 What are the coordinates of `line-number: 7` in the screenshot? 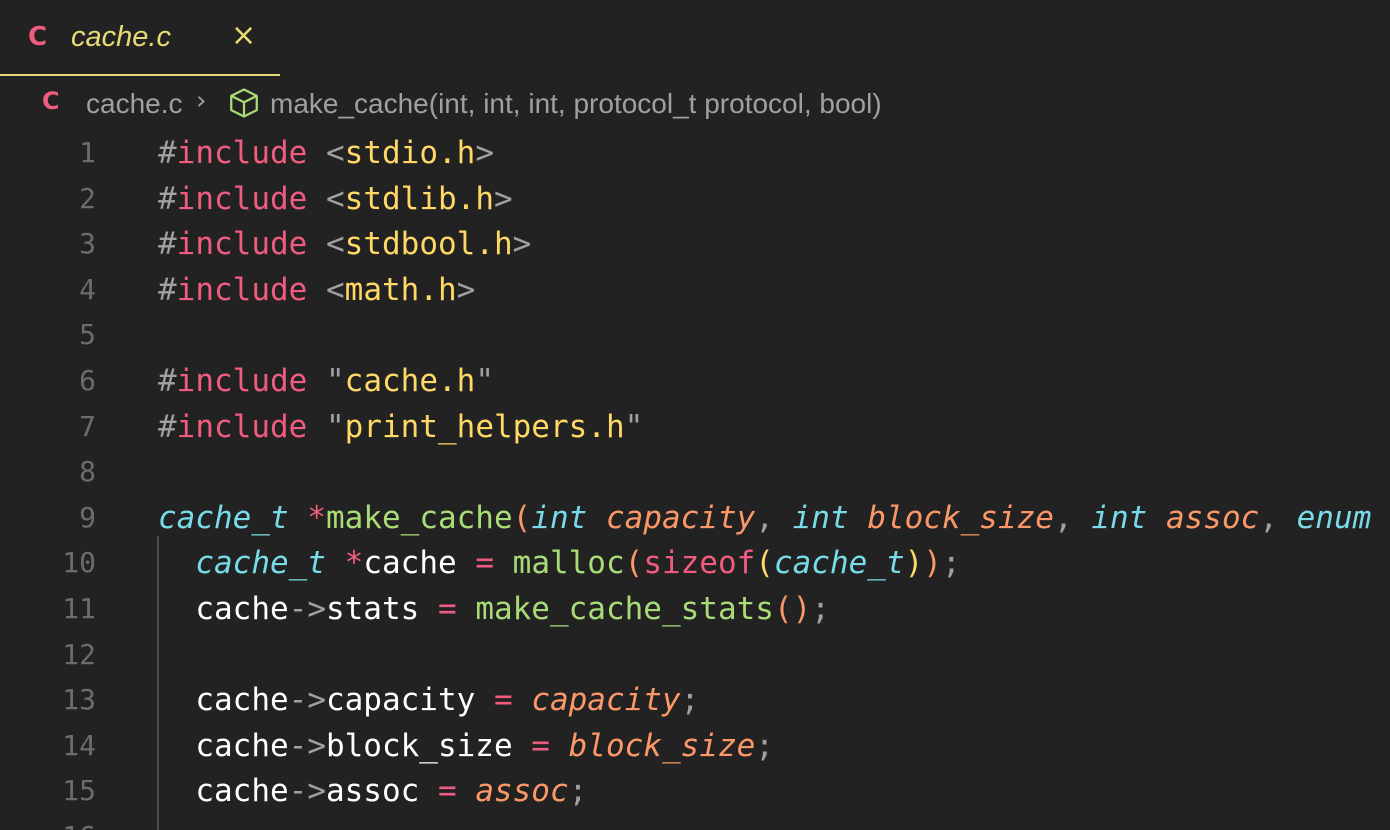 It's located at (87, 426).